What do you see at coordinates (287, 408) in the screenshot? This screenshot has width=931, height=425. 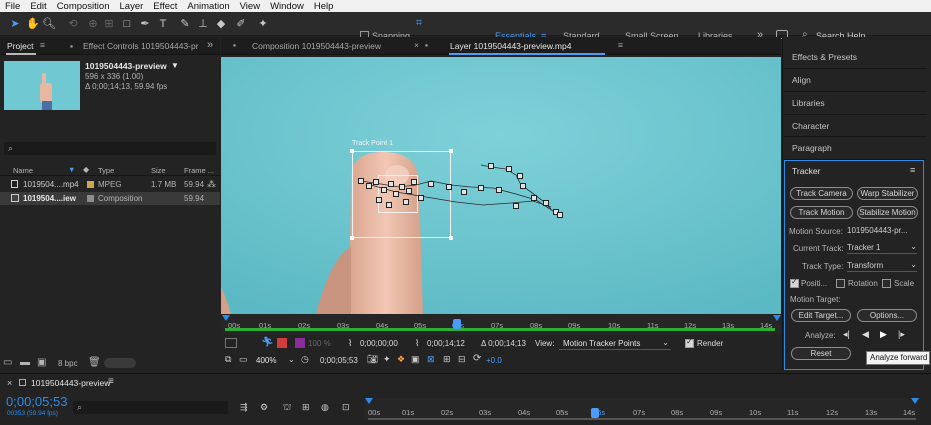 I see `shy-layers-icon: ⛫` at bounding box center [287, 408].